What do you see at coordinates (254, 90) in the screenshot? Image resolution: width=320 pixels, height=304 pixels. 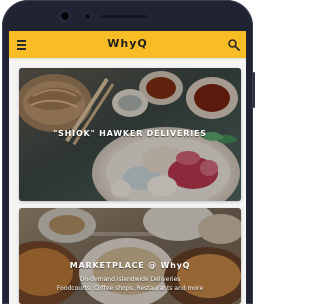 I see `phone-side-button` at bounding box center [254, 90].